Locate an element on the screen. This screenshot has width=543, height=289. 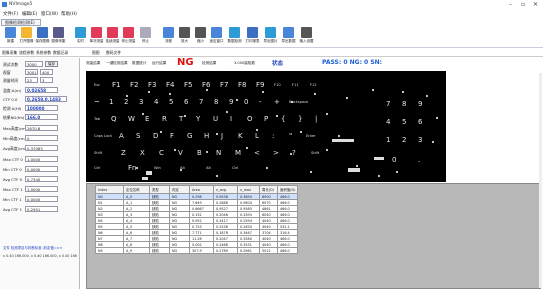
toolbar-button-17: 输入设置 is located at coordinates (306, 37).